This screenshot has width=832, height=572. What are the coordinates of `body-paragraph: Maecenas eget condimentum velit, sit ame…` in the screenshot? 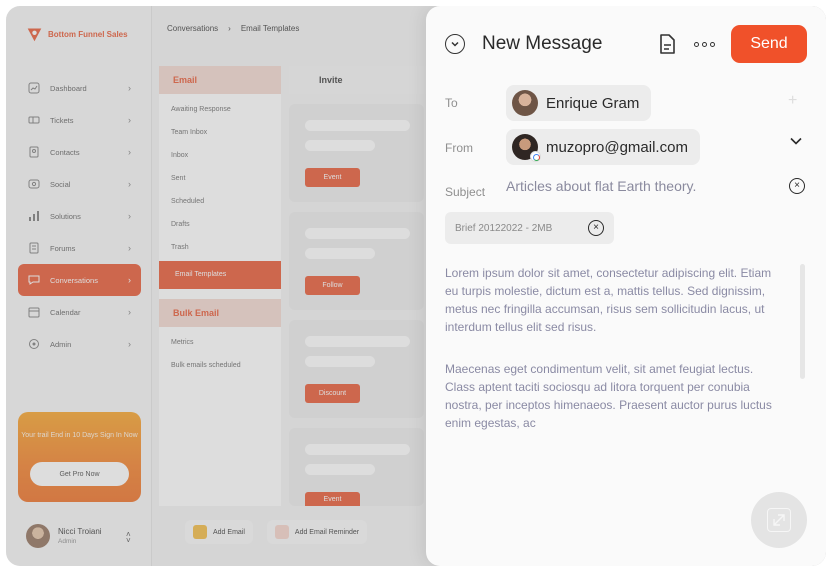 It's located at (608, 396).